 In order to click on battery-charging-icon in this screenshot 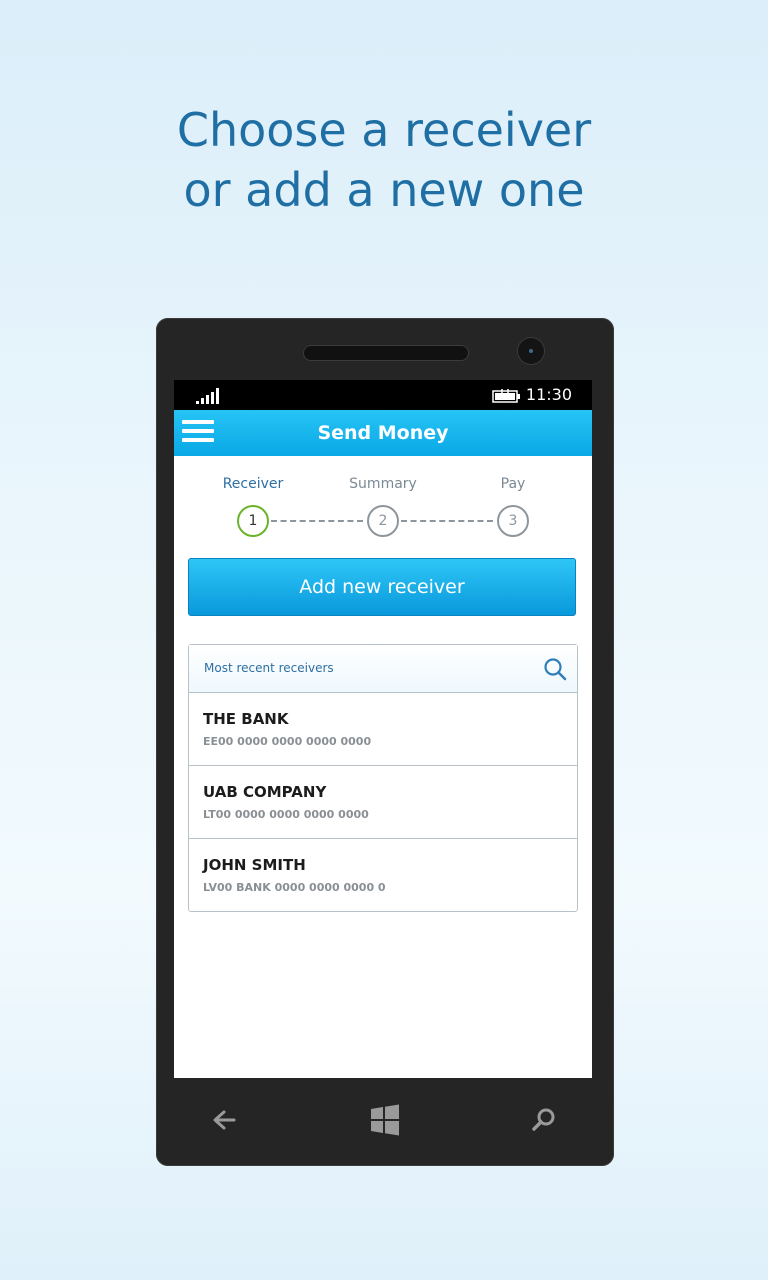, I will do `click(506, 396)`.